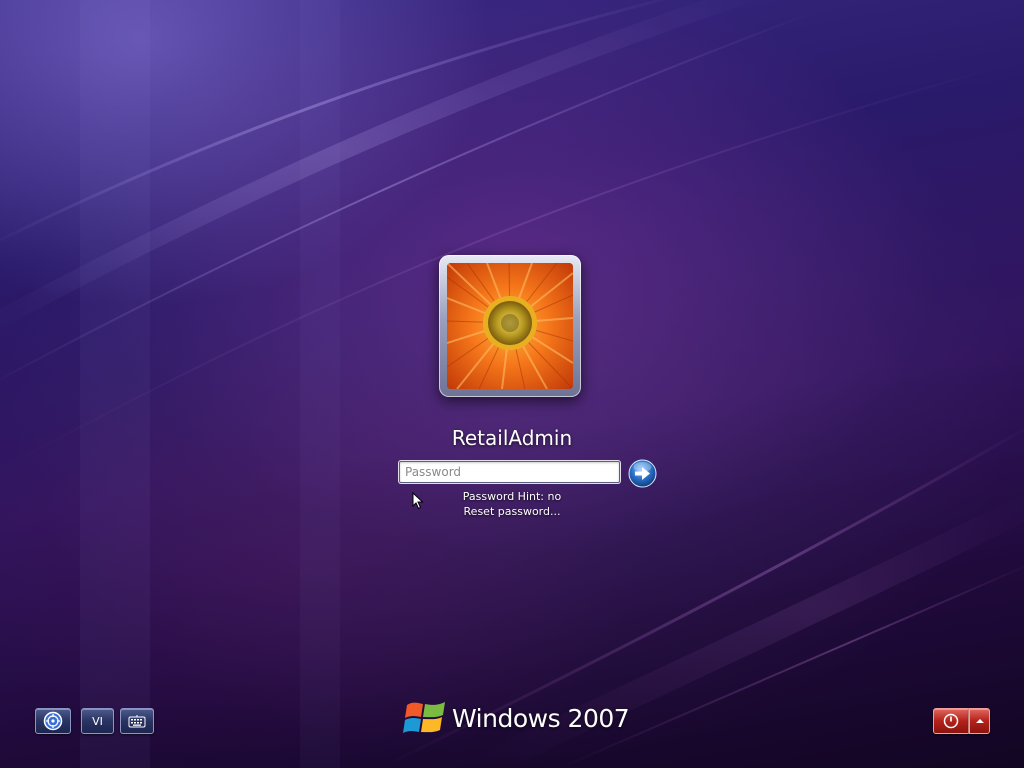 The width and height of the screenshot is (1024, 768). I want to click on ease-of-access-icon, so click(53, 721).